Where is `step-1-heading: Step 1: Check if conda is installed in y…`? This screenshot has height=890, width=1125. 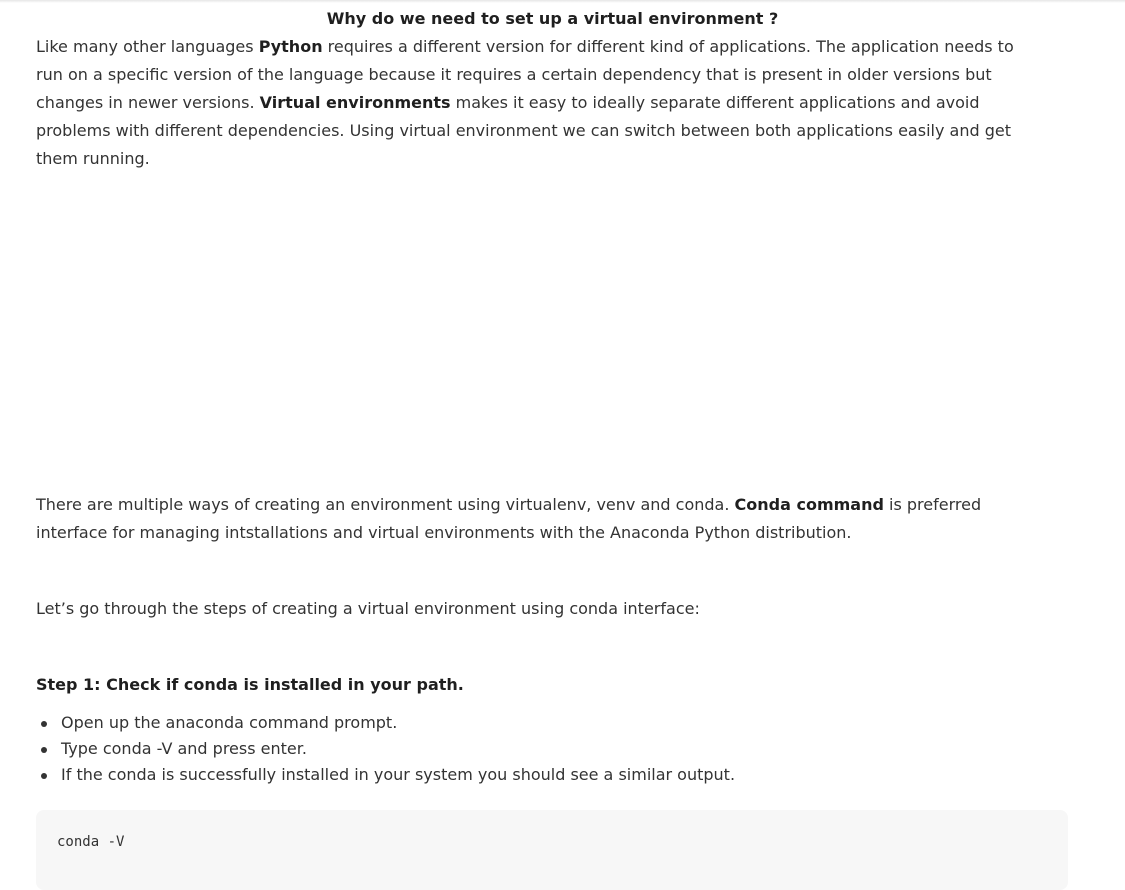
step-1-heading: Step 1: Check if conda is installed in y… is located at coordinates (250, 684).